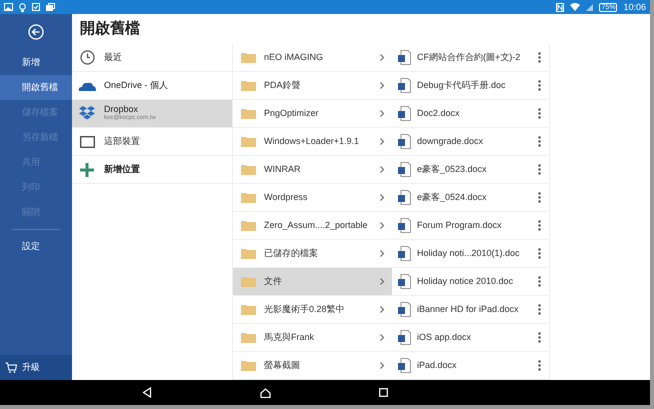 The width and height of the screenshot is (654, 409). I want to click on sidebar-item: 開啟舊檔, so click(36, 87).